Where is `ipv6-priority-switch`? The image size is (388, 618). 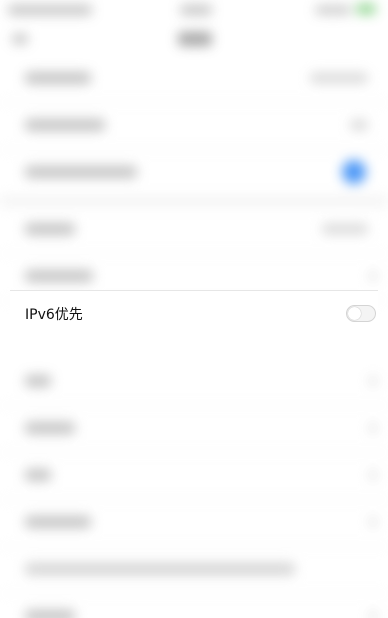
ipv6-priority-switch is located at coordinates (361, 313).